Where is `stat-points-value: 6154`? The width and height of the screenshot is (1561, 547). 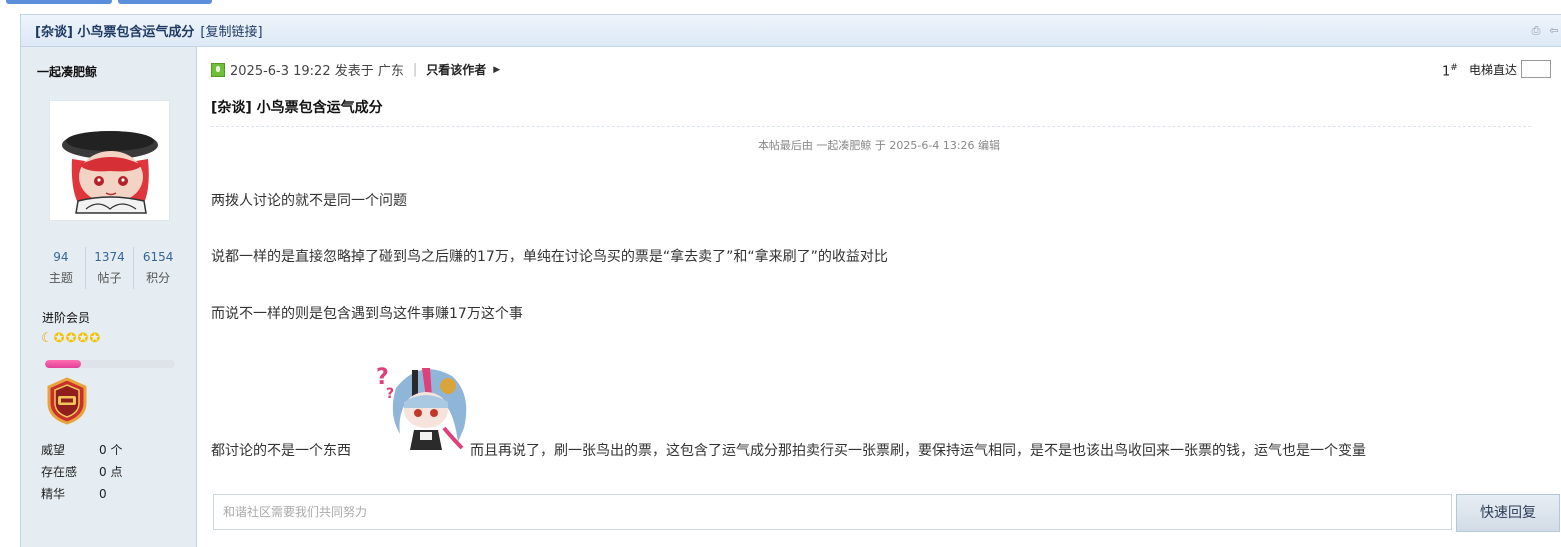
stat-points-value: 6154 is located at coordinates (158, 257).